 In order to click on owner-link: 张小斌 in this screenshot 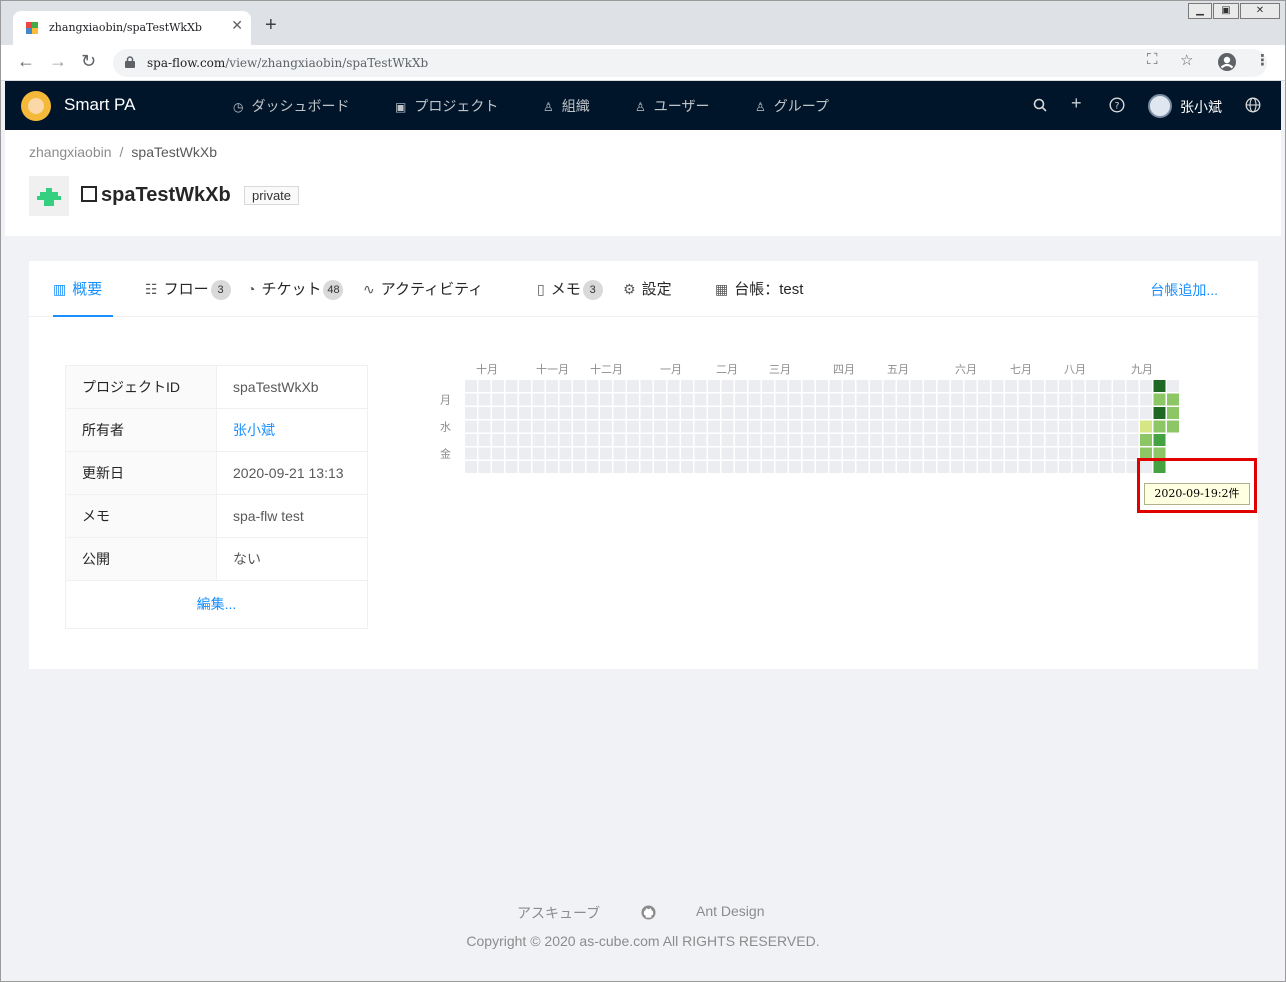, I will do `click(292, 430)`.